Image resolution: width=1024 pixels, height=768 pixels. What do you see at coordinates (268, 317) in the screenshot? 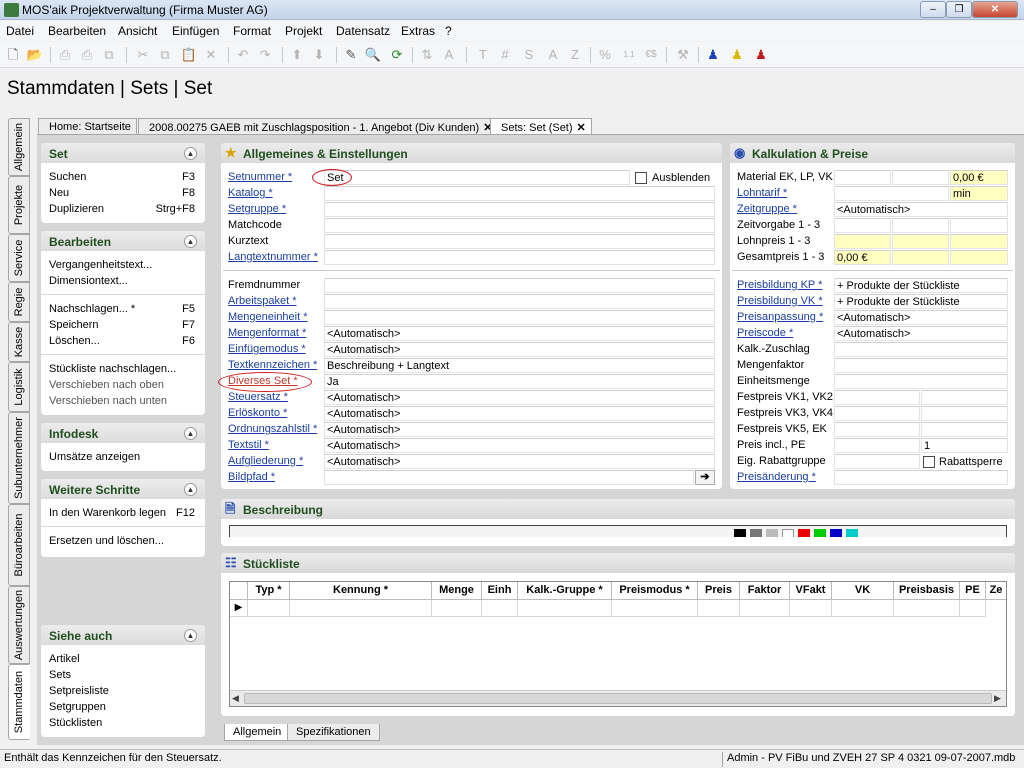
I see `label-mengeneinheit: Mengeneinheit *` at bounding box center [268, 317].